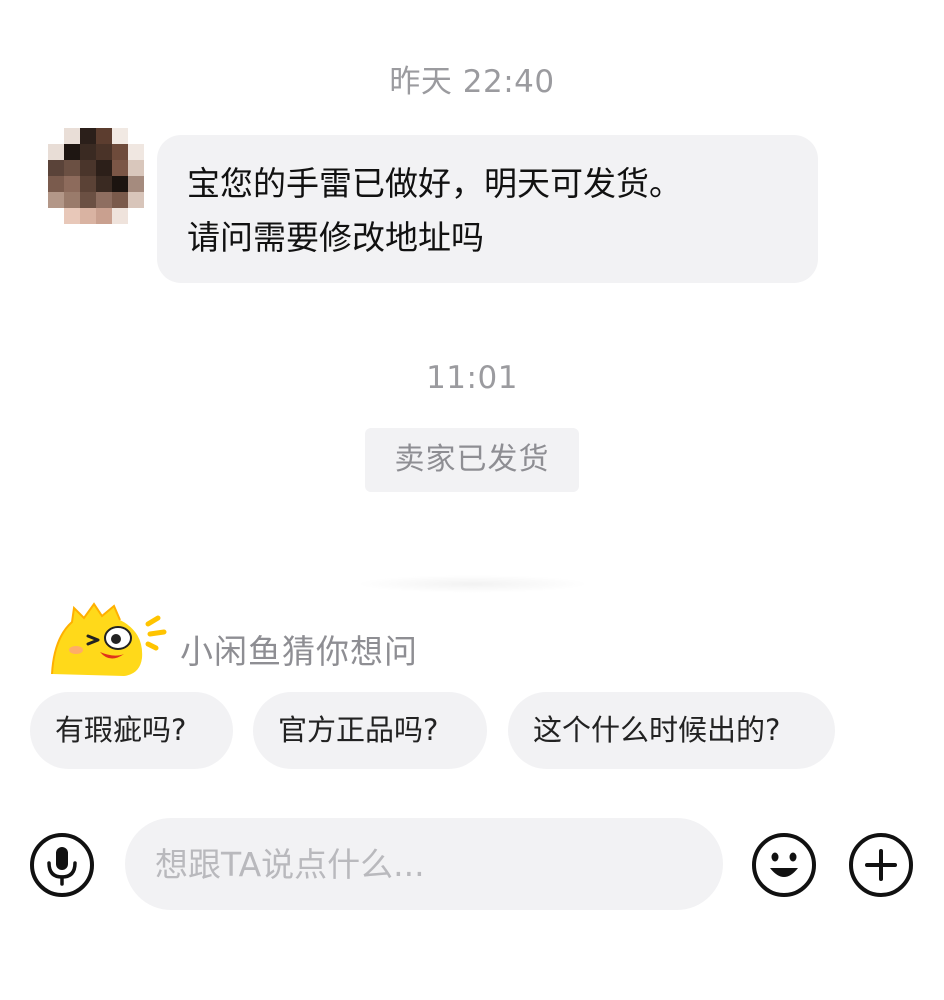 Image resolution: width=944 pixels, height=1000 pixels. I want to click on more-options-button, so click(881, 865).